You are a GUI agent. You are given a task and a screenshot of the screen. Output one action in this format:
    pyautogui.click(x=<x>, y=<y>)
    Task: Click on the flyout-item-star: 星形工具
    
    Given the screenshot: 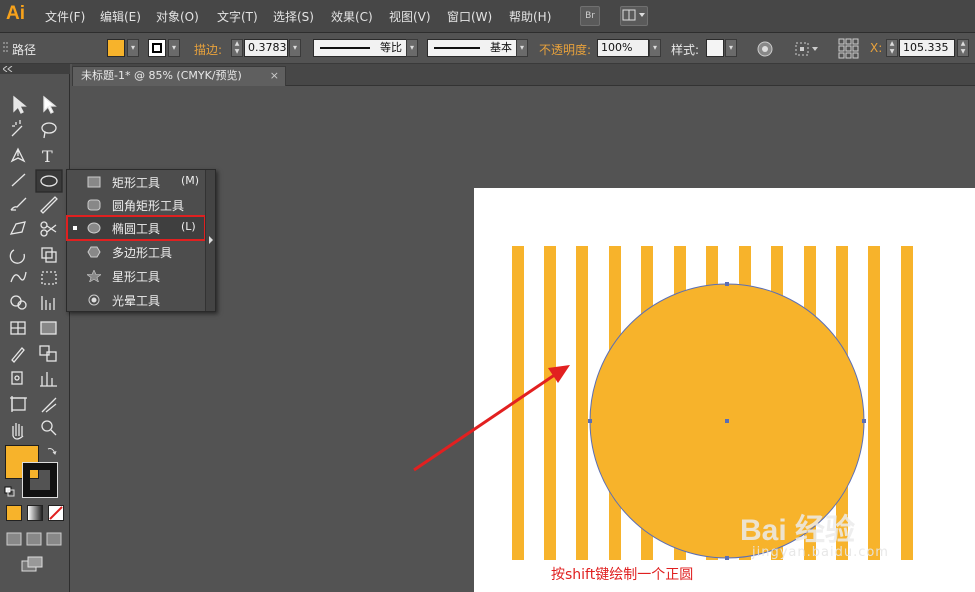 What is the action you would take?
    pyautogui.click(x=136, y=276)
    